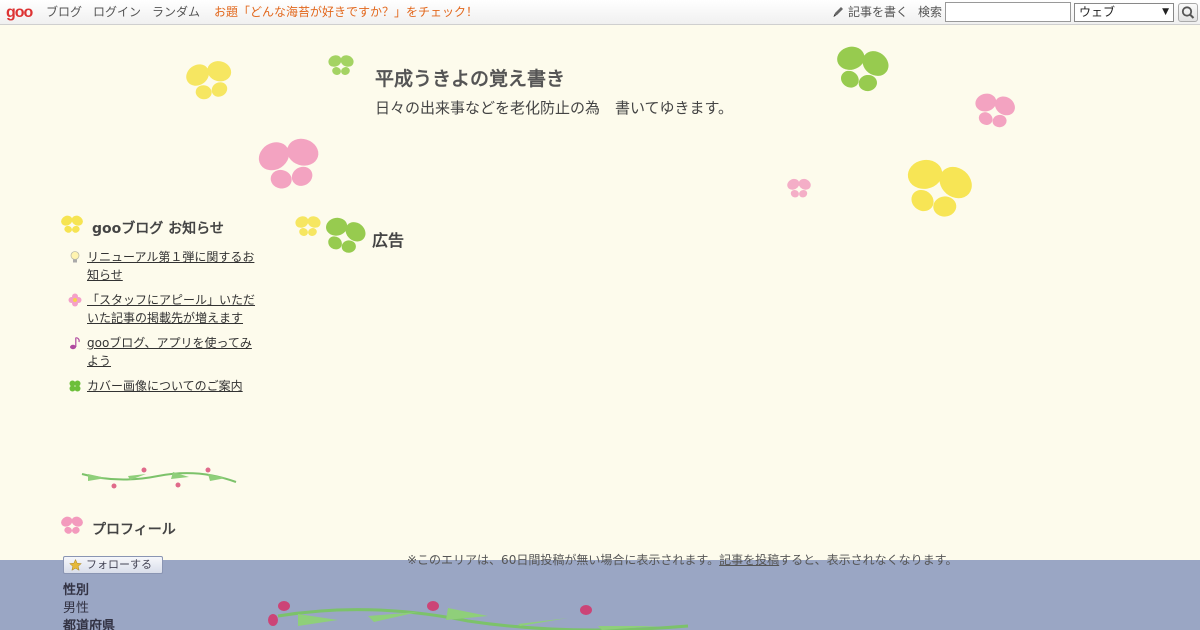 The image size is (1200, 630). What do you see at coordinates (470, 77) in the screenshot?
I see `blog-title: 平成うきよの覚え書き` at bounding box center [470, 77].